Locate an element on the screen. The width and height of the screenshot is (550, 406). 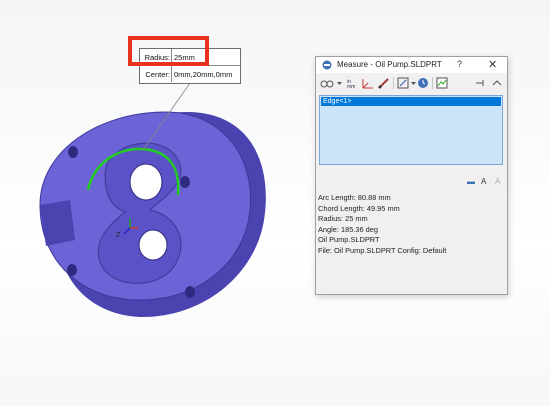
dialog-titlebar: Measure - Oil Pump.SLDPRT ? ✕ is located at coordinates (411, 65).